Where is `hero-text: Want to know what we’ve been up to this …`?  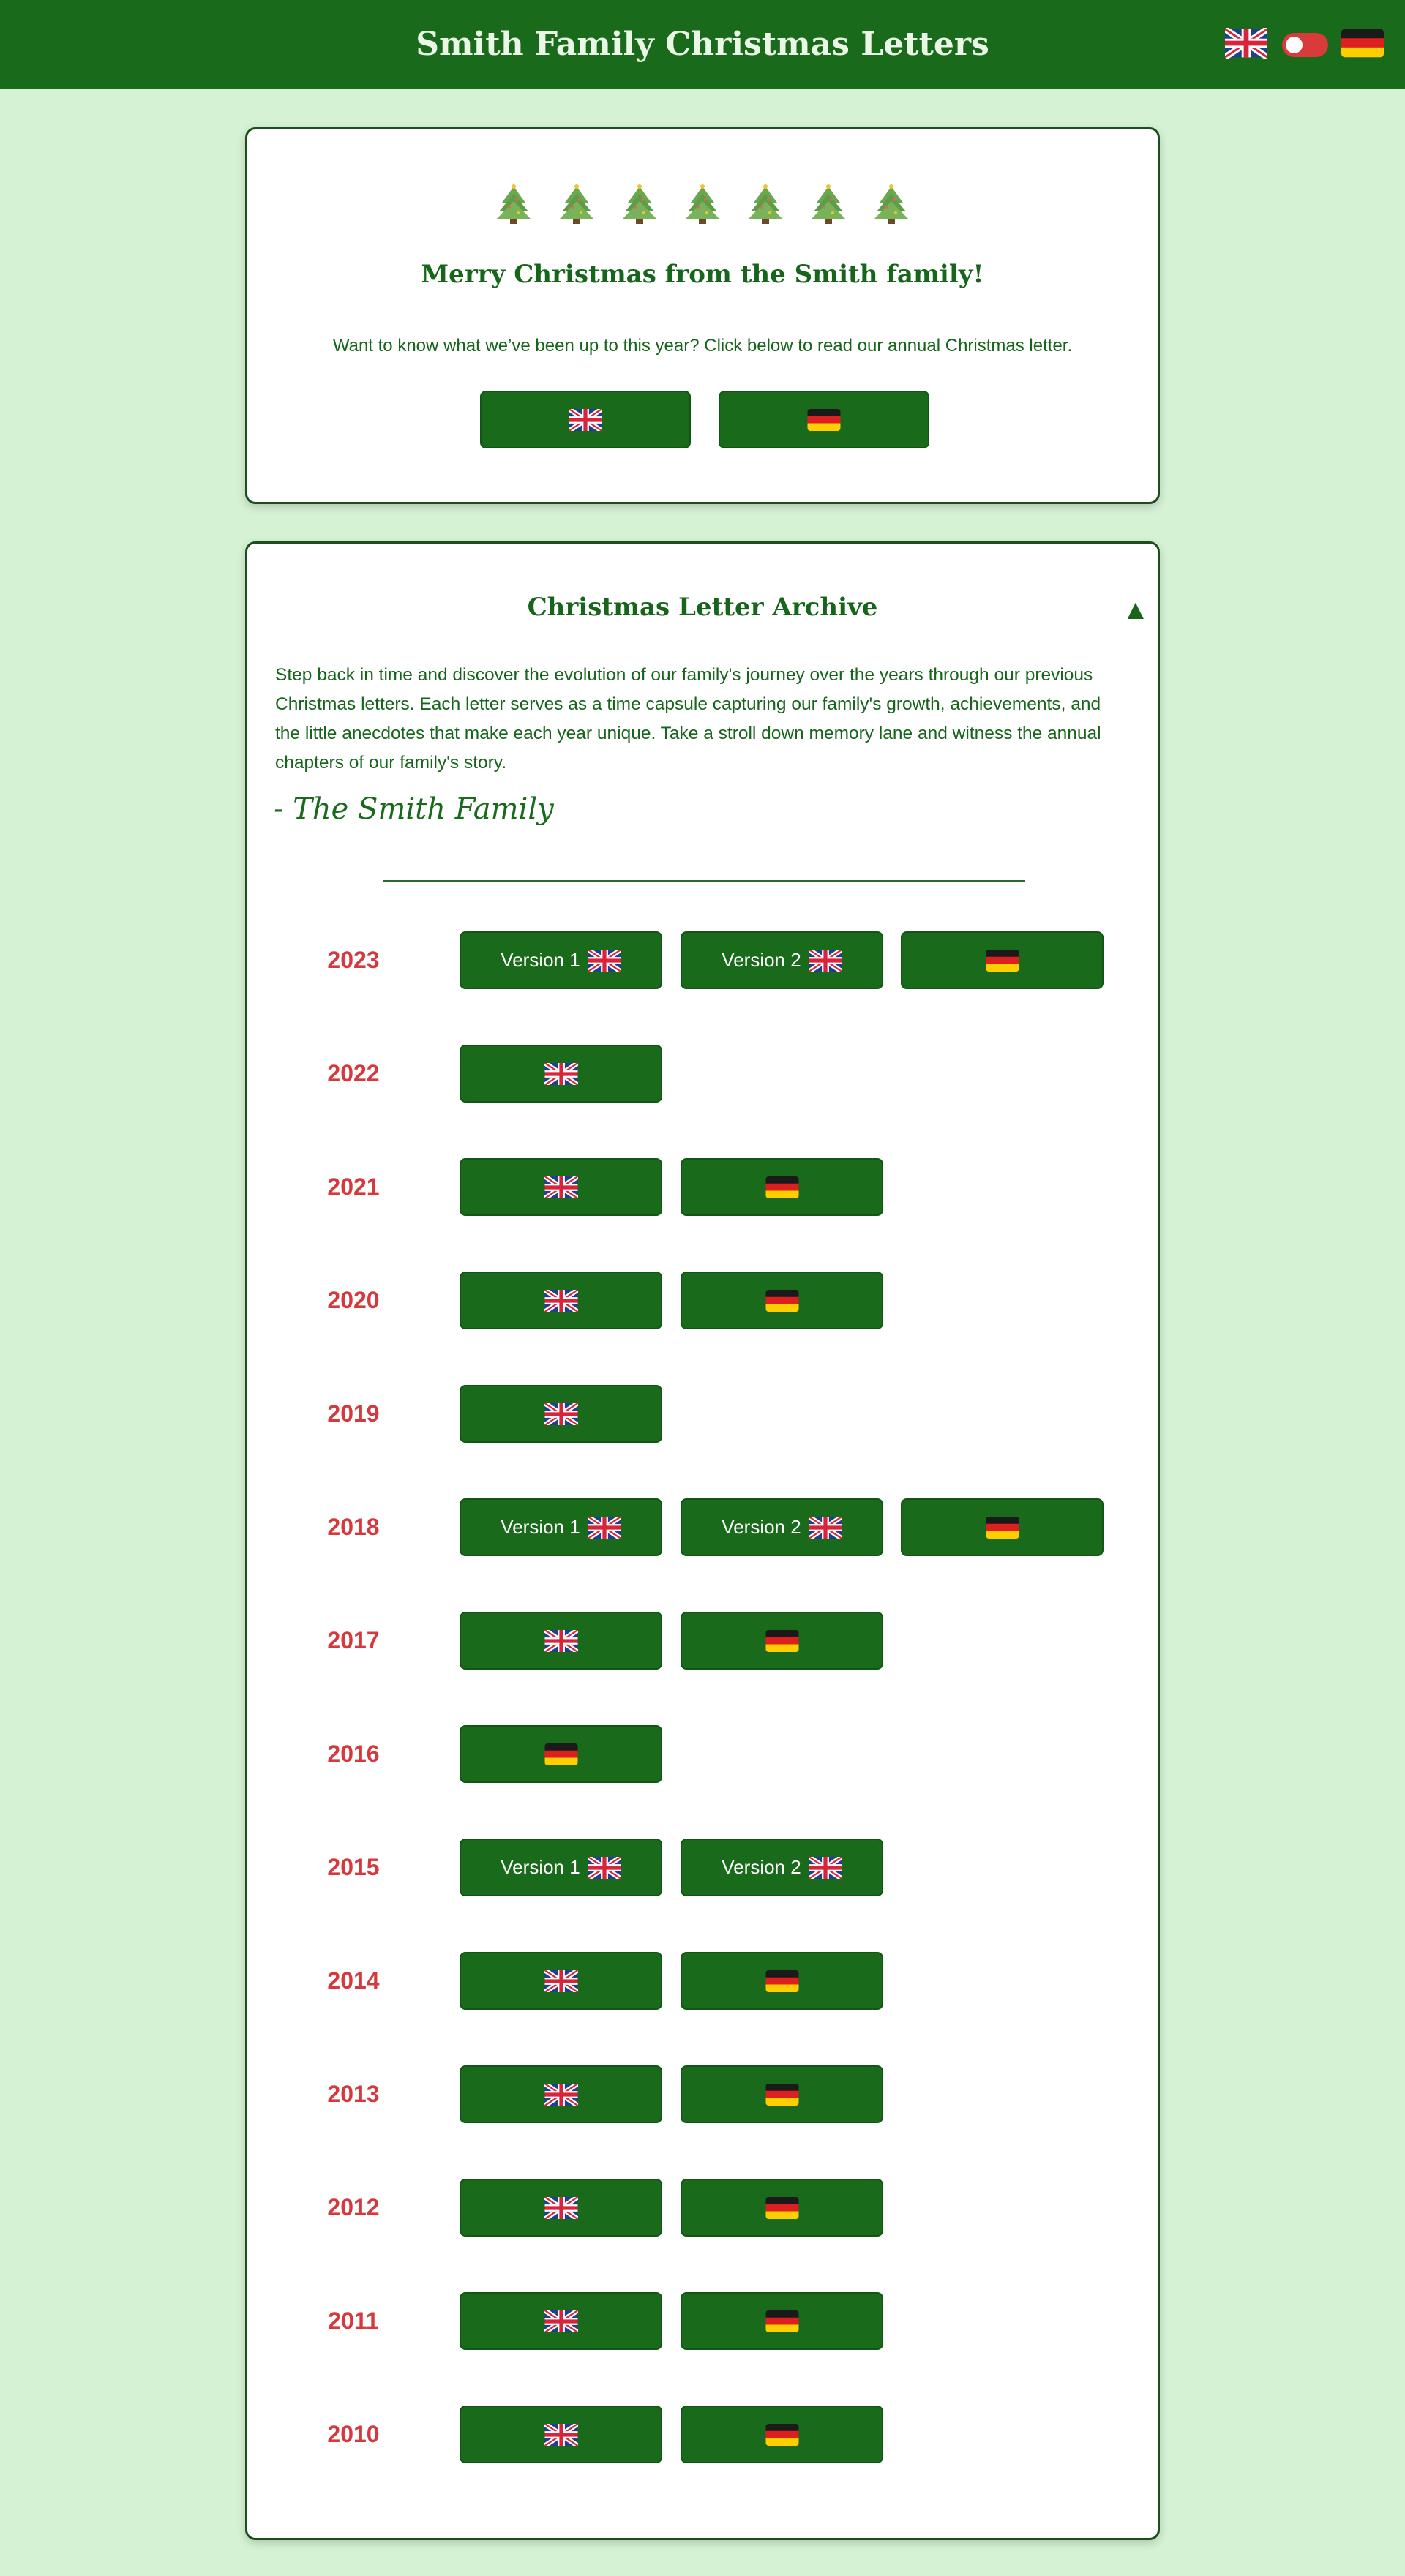
hero-text: Want to know what we’ve been up to this … is located at coordinates (702, 346).